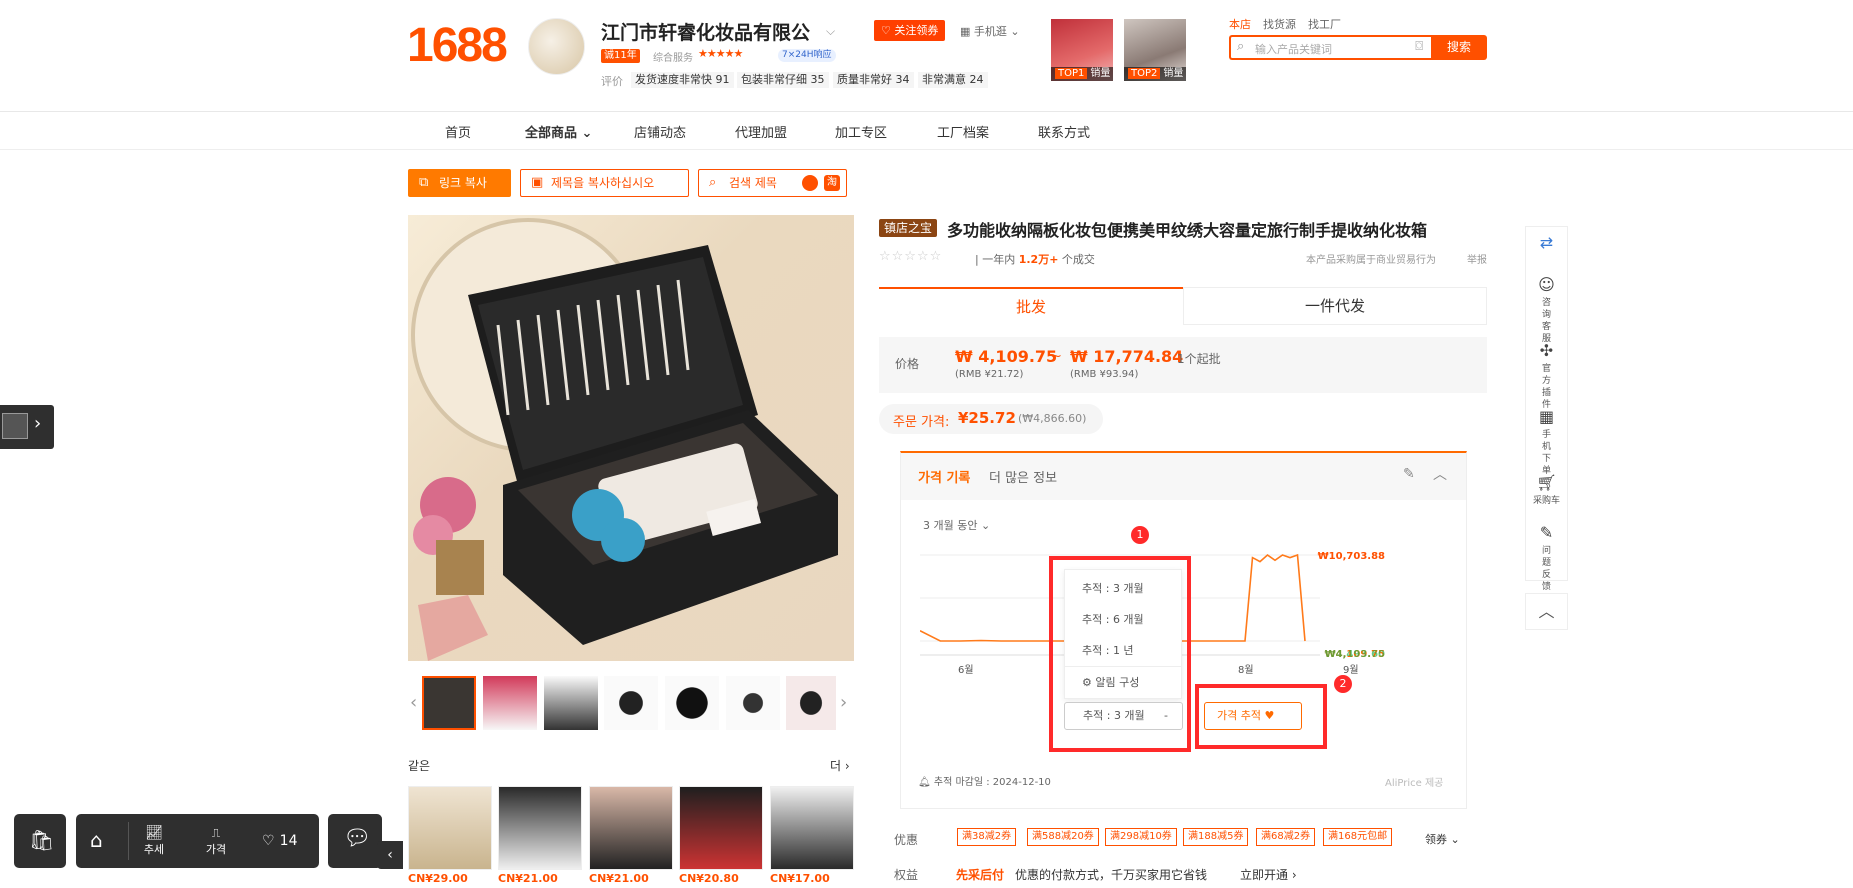 The width and height of the screenshot is (1853, 888). I want to click on 1688-icon, so click(810, 183).